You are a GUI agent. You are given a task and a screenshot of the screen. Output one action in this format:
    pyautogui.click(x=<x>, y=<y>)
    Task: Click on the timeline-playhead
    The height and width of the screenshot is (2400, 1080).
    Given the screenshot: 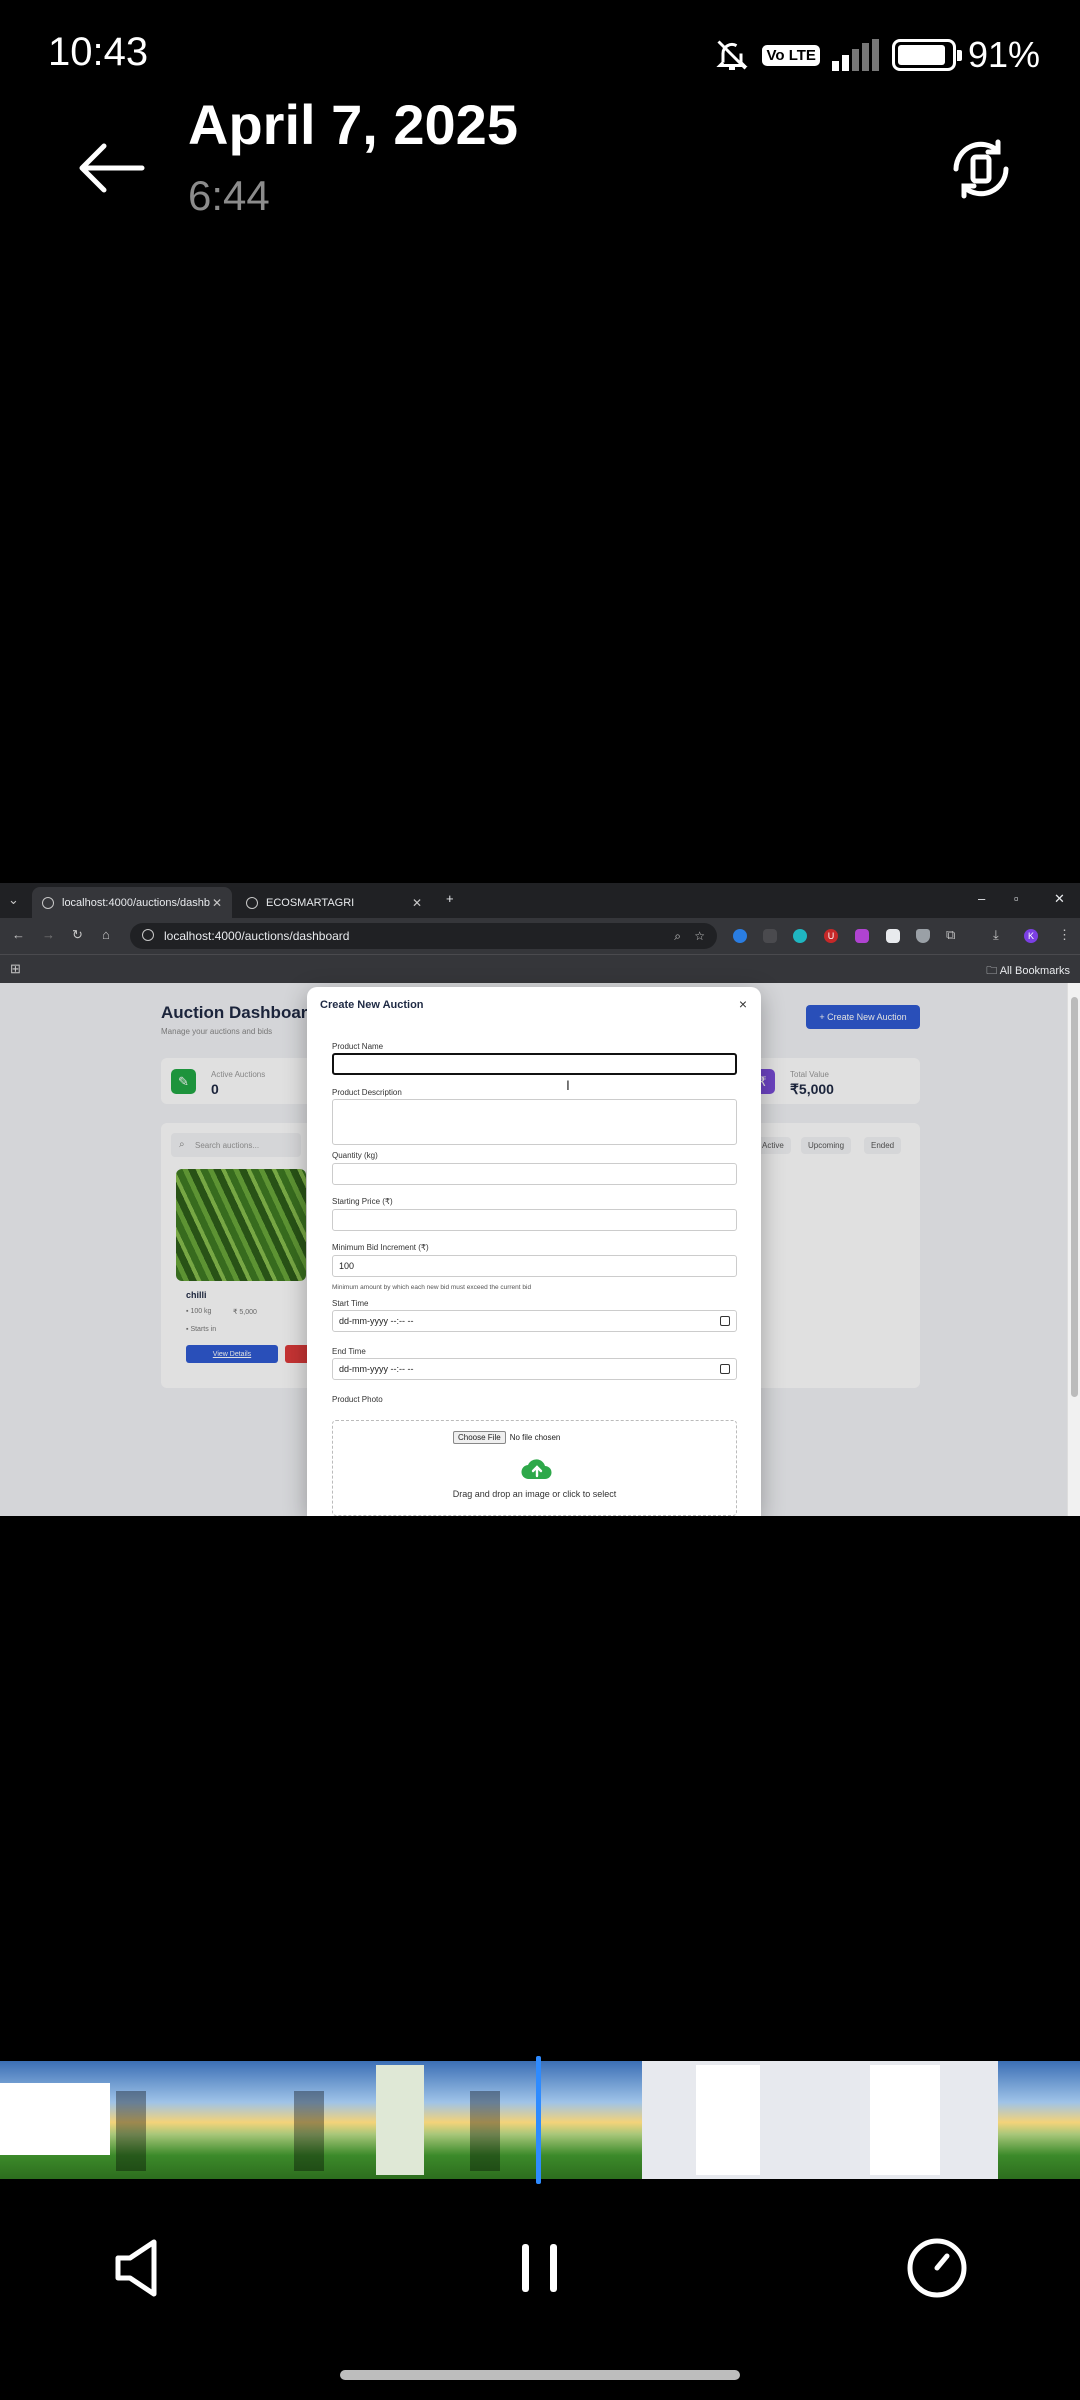 What is the action you would take?
    pyautogui.click(x=538, y=2120)
    